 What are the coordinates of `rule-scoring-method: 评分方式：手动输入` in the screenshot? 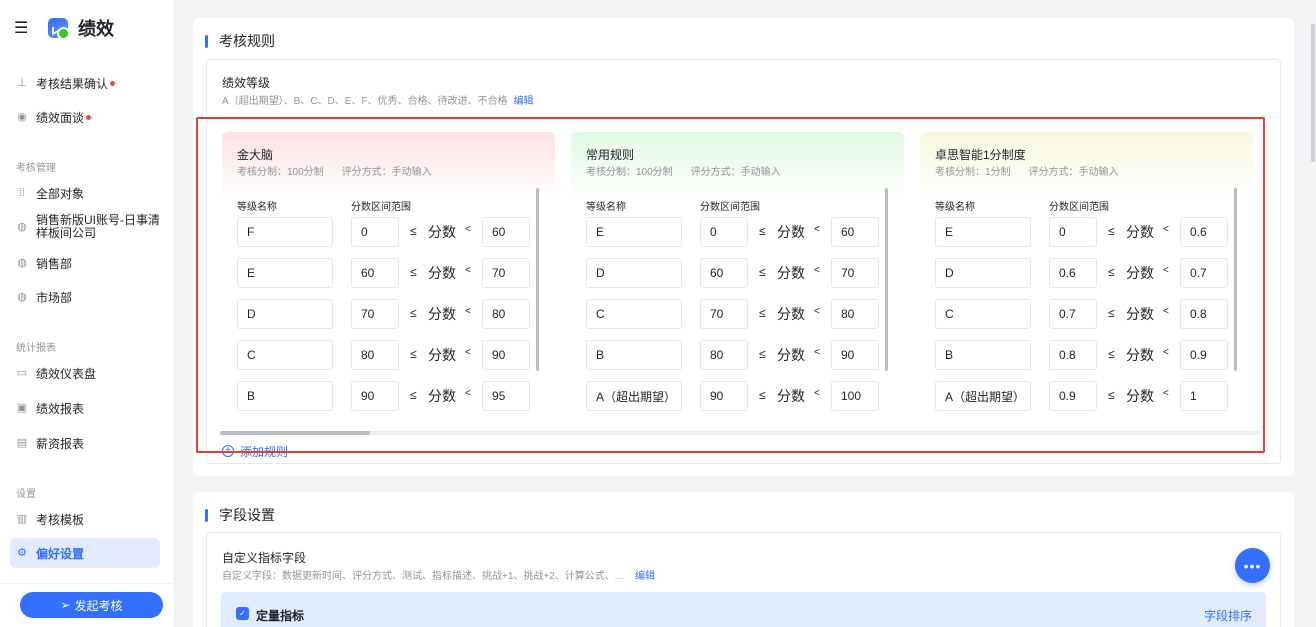 It's located at (1073, 172).